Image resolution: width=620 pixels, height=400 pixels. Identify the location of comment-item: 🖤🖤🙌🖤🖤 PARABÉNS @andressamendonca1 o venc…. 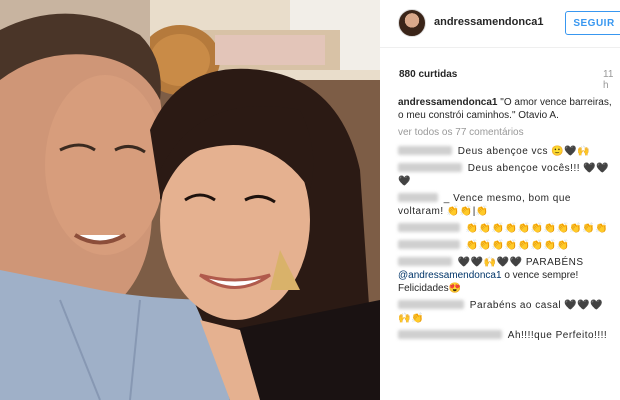
(505, 275).